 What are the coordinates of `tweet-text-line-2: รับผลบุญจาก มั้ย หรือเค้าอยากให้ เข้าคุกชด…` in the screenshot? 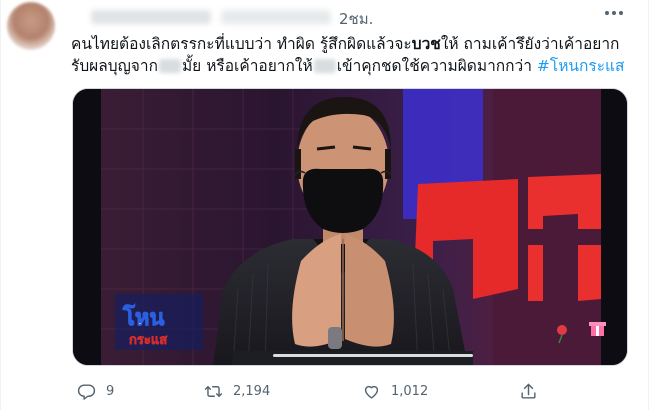 It's located at (351, 66).